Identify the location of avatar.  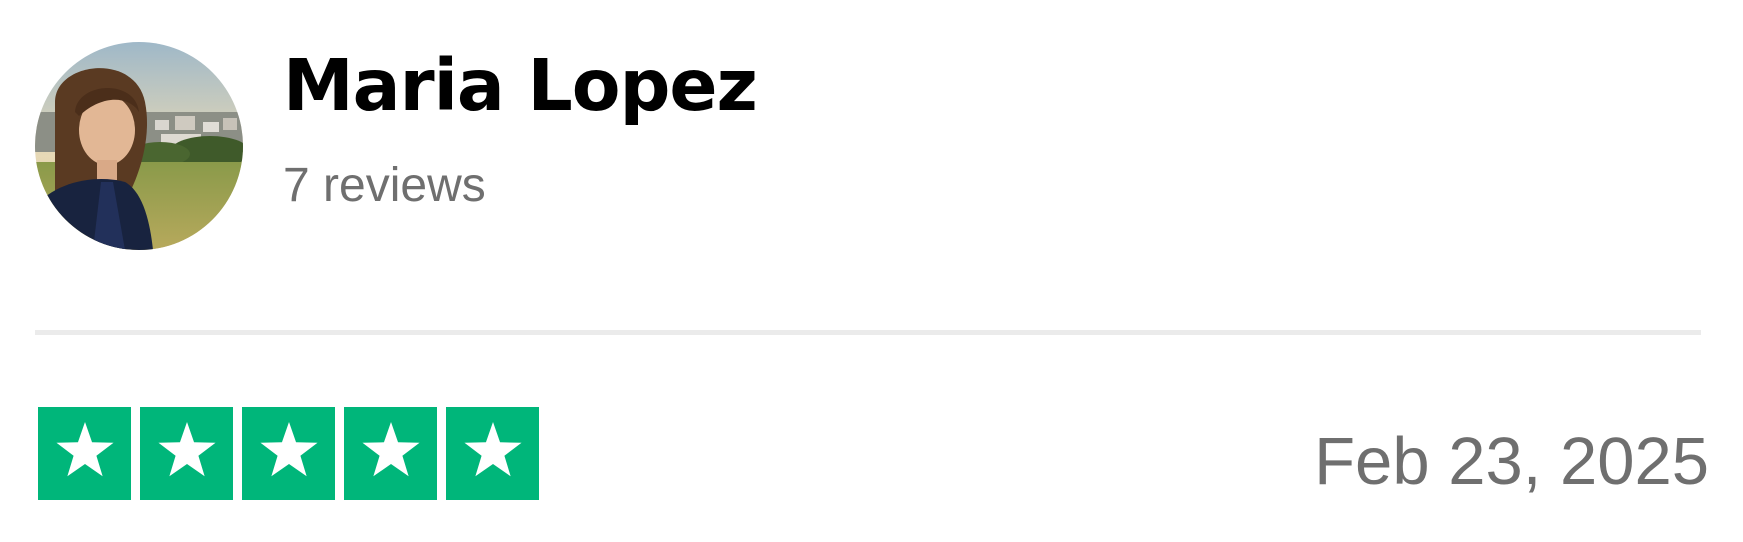
(139, 146).